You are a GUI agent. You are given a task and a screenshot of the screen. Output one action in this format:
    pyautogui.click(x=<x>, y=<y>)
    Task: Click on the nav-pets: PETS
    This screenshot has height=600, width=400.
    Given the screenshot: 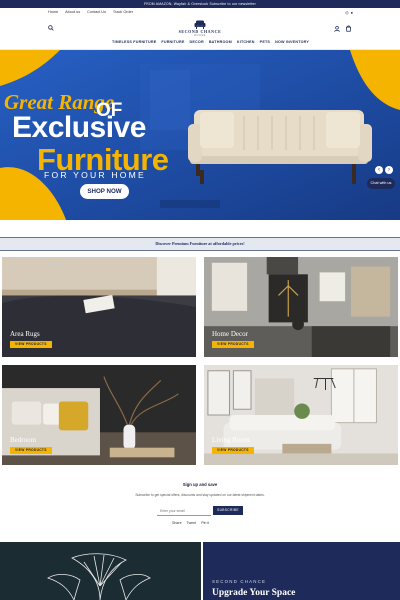 What is the action you would take?
    pyautogui.click(x=265, y=42)
    